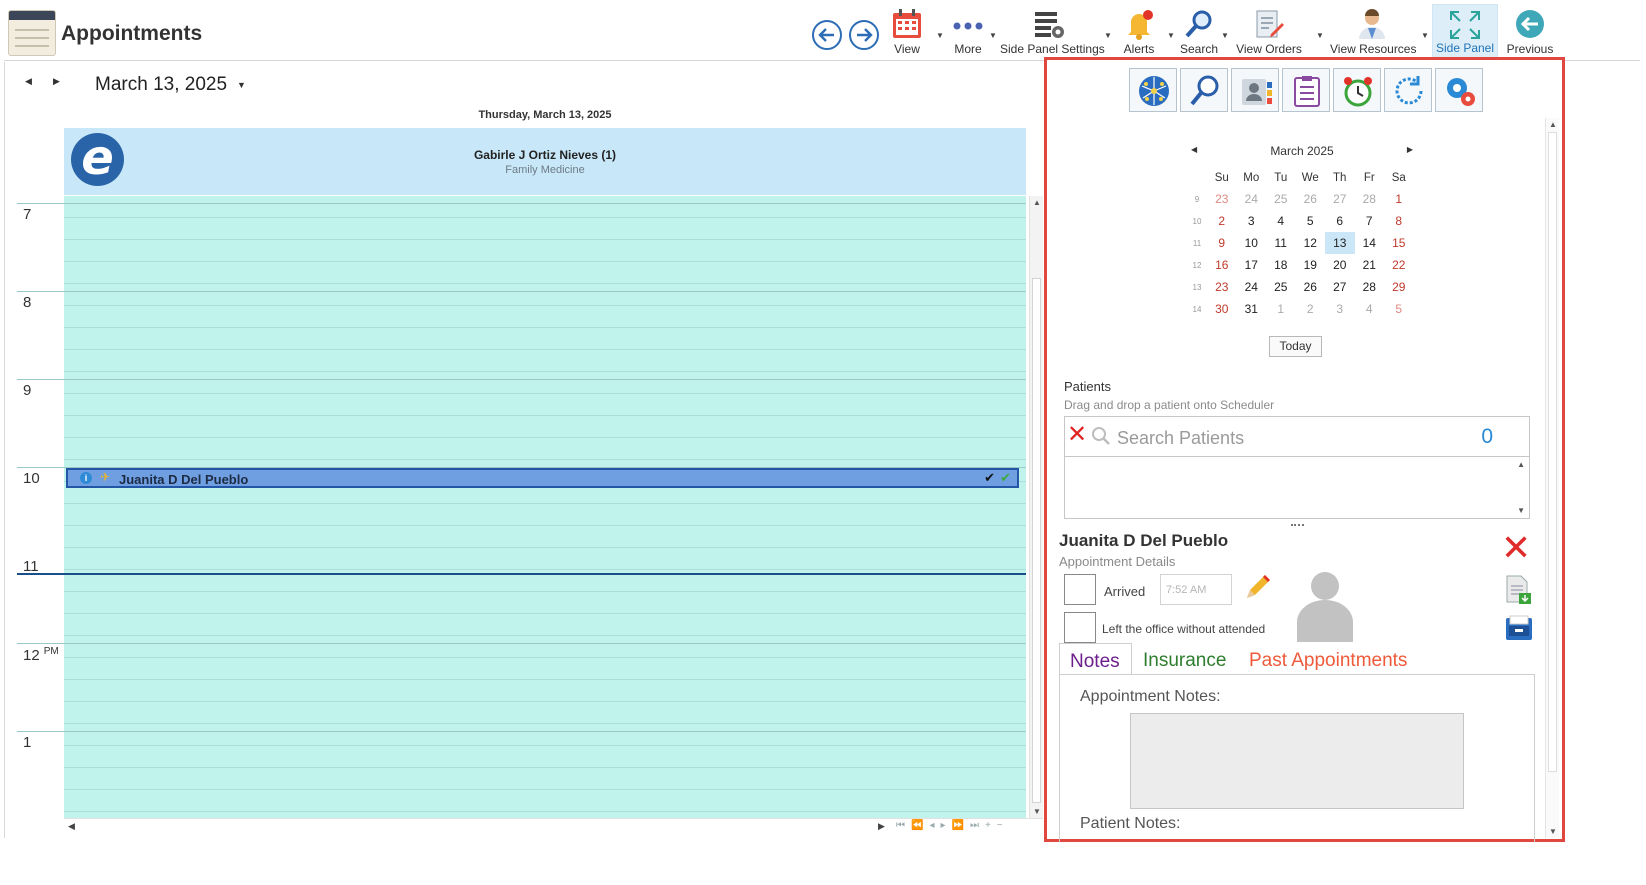 This screenshot has width=1646, height=885. What do you see at coordinates (1340, 221) in the screenshot?
I see `calendar-day: 6` at bounding box center [1340, 221].